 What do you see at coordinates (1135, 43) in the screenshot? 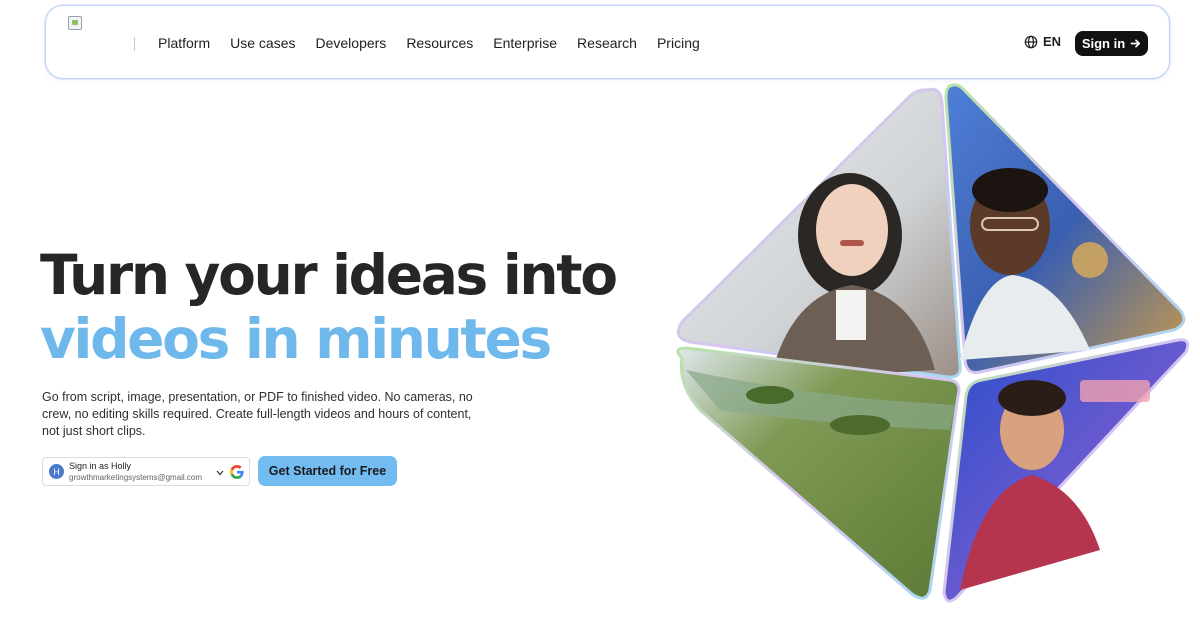
I see `arrow-right-icon` at bounding box center [1135, 43].